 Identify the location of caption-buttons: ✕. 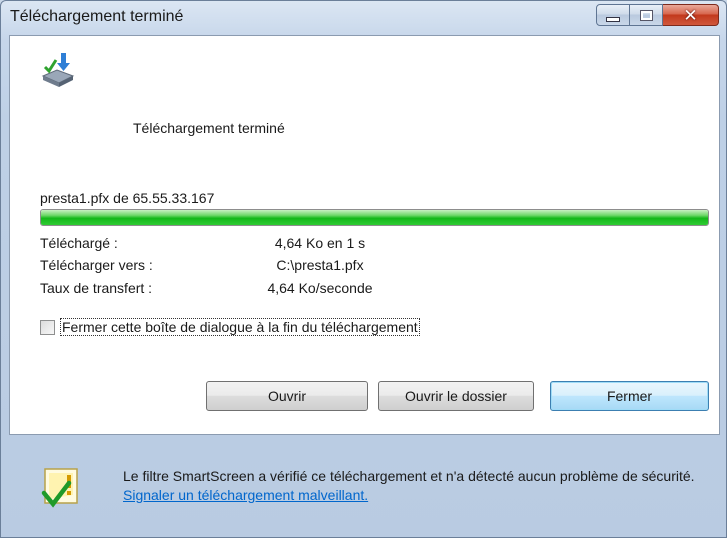
(657, 15).